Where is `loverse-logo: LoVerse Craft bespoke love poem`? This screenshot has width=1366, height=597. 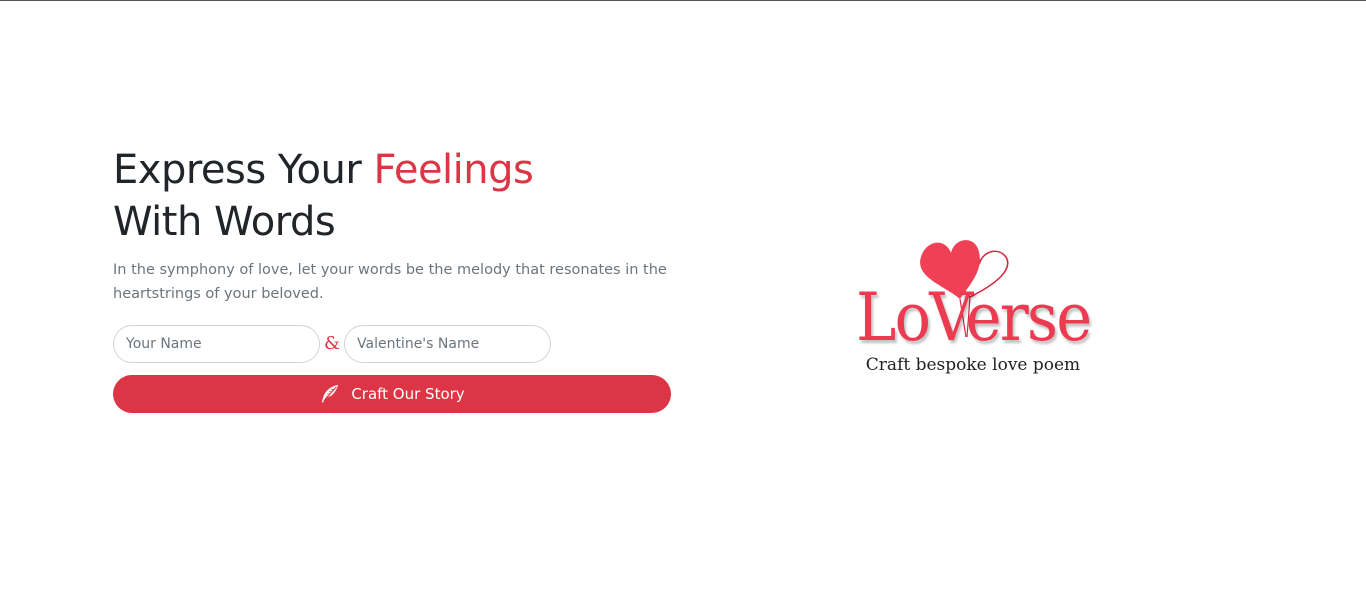 loverse-logo: LoVerse Craft bespoke love poem is located at coordinates (975, 307).